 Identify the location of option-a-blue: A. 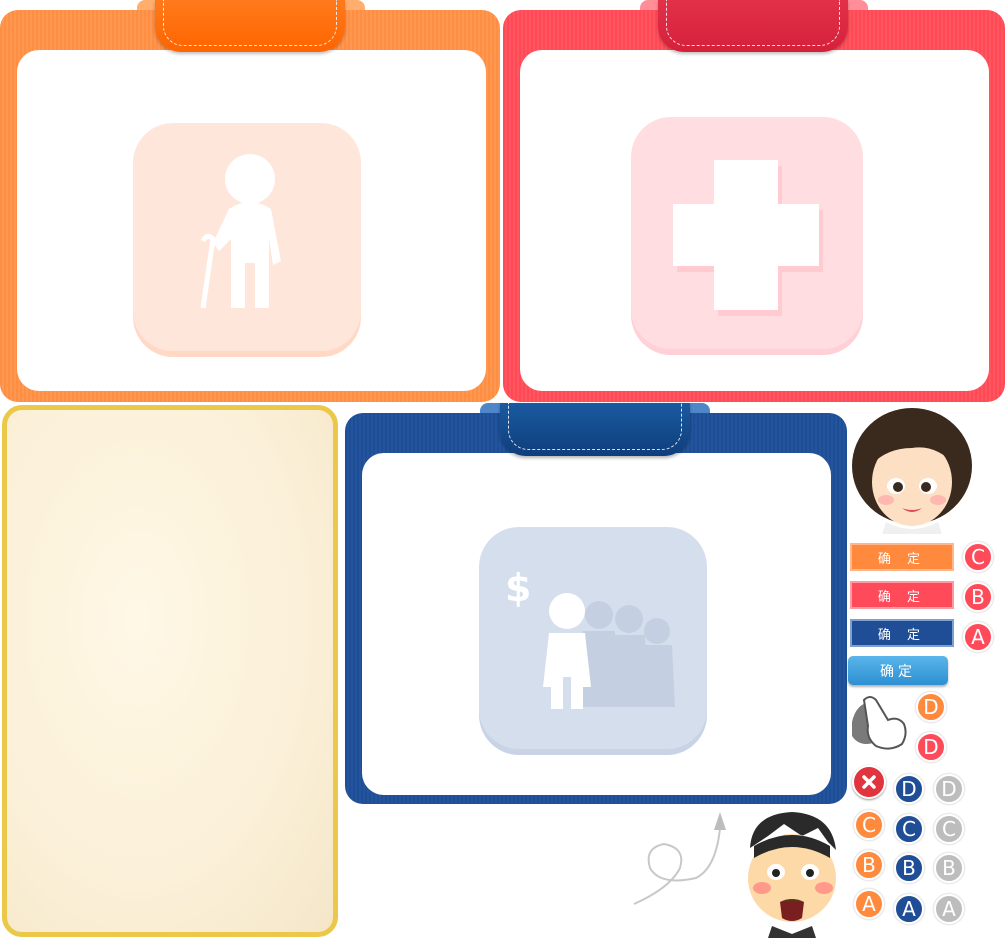
(909, 909).